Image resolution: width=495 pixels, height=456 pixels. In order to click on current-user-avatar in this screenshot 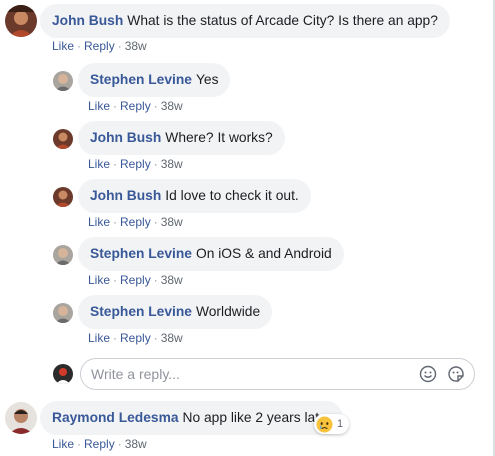, I will do `click(63, 374)`.